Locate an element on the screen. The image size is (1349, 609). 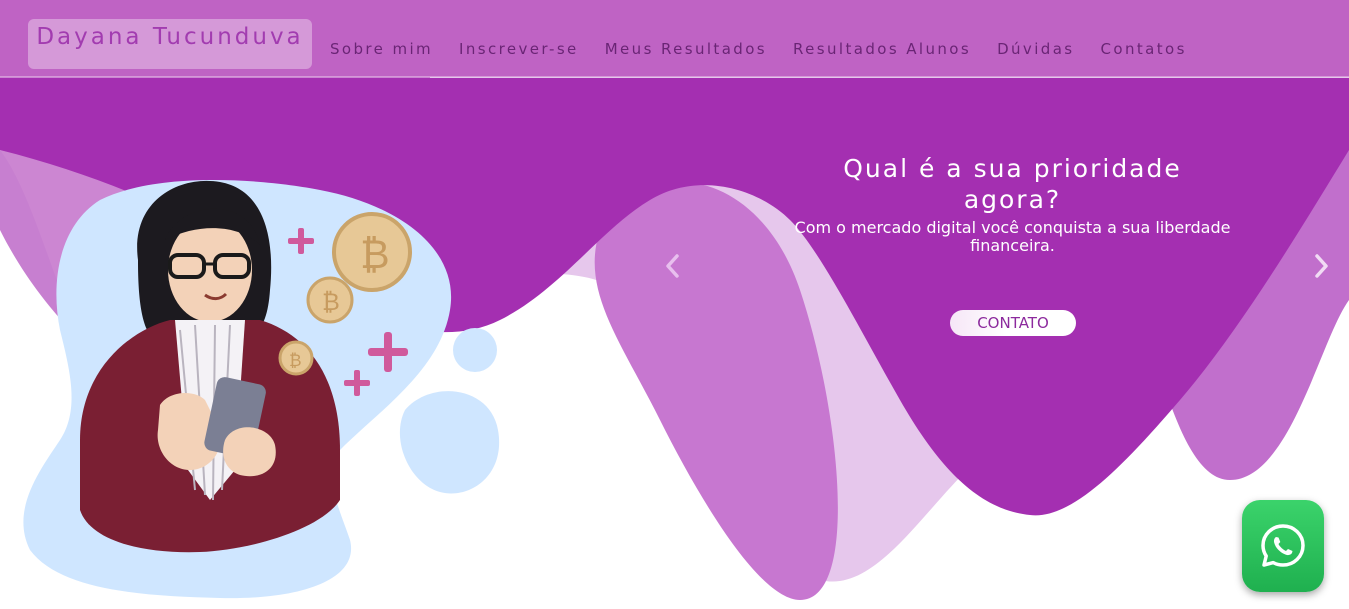
whatsapp-icon is located at coordinates (1283, 545).